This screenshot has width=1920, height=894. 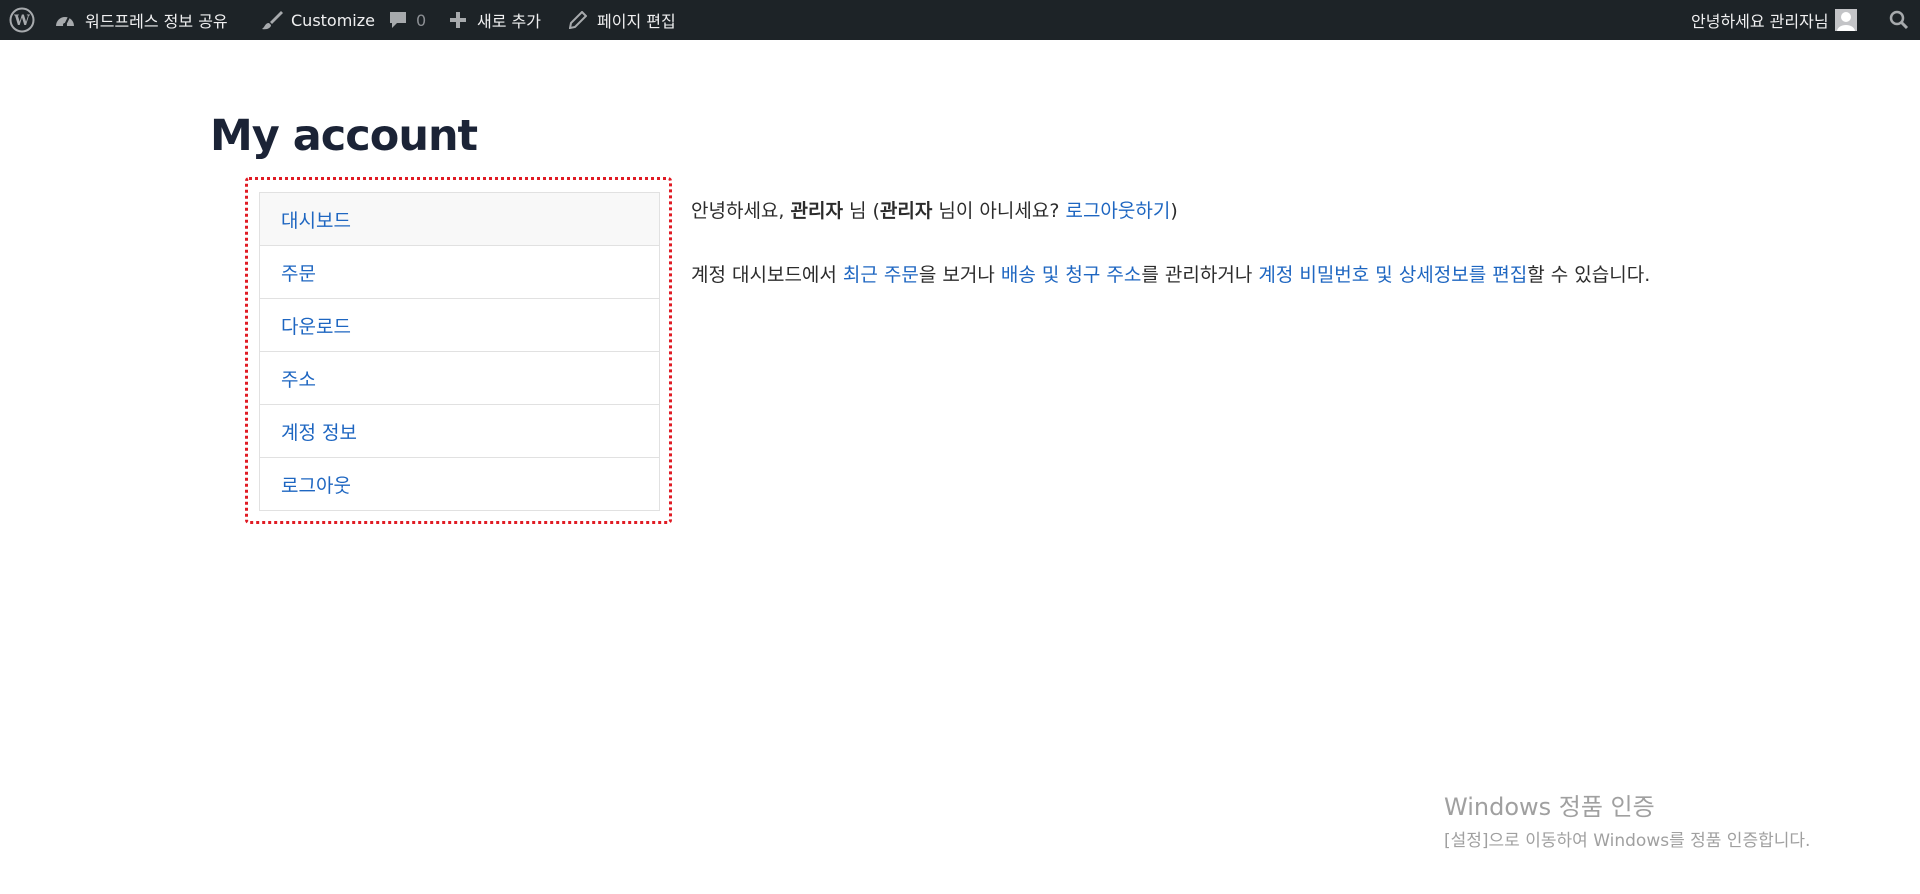 What do you see at coordinates (459, 324) in the screenshot?
I see `nav-item-downloads: 다운로드` at bounding box center [459, 324].